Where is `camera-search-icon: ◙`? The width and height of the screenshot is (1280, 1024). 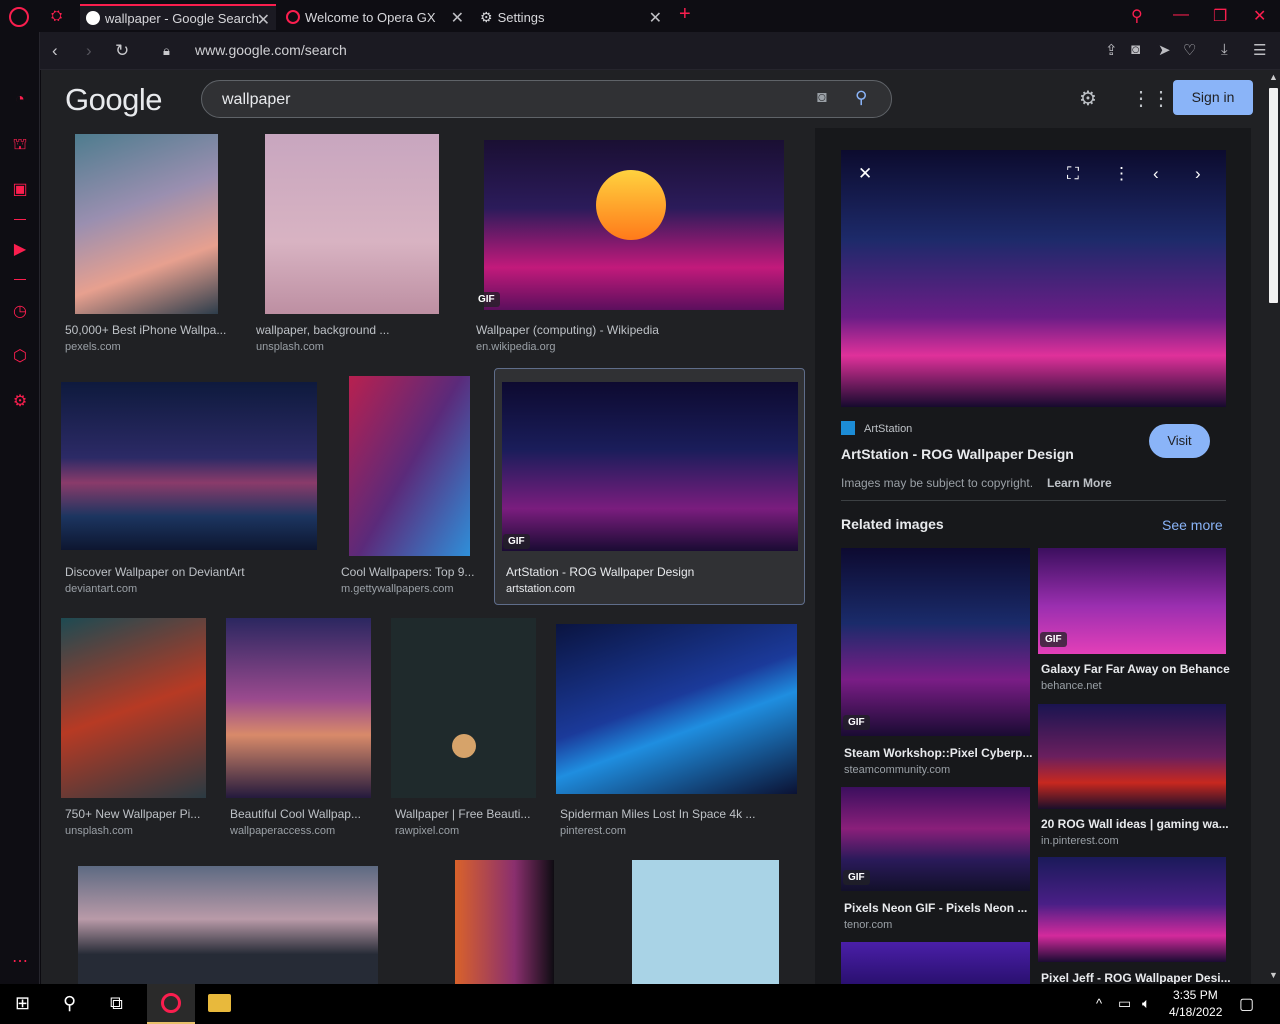
camera-search-icon: ◙ is located at coordinates (822, 98).